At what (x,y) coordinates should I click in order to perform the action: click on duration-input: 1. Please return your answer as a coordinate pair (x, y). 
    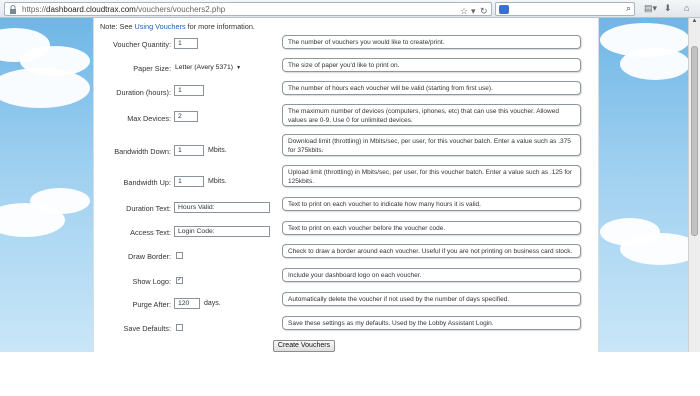
    Looking at the image, I should click on (189, 90).